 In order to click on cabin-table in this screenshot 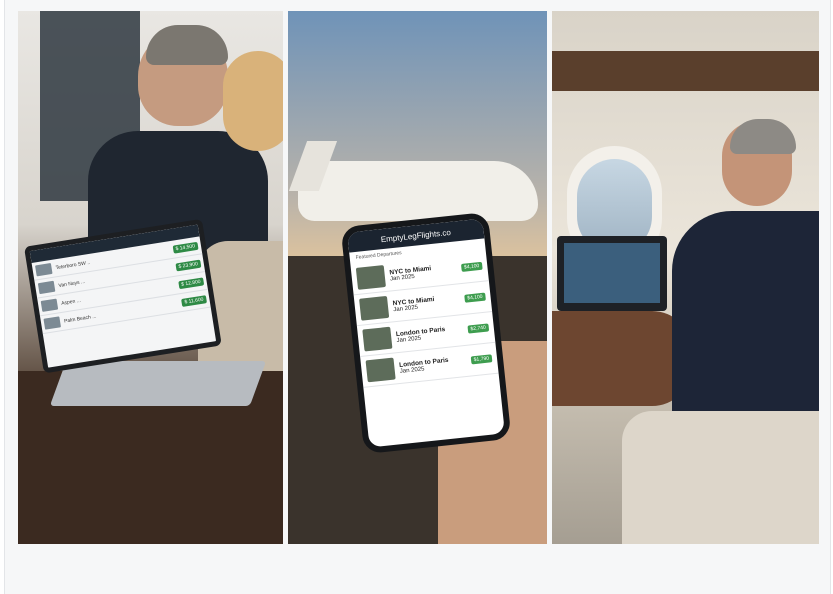, I will do `click(622, 358)`.